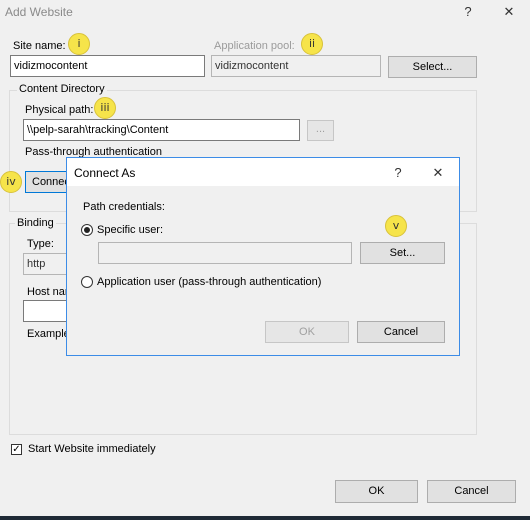 Image resolution: width=530 pixels, height=520 pixels. What do you see at coordinates (468, 11) in the screenshot?
I see `help-button: ?` at bounding box center [468, 11].